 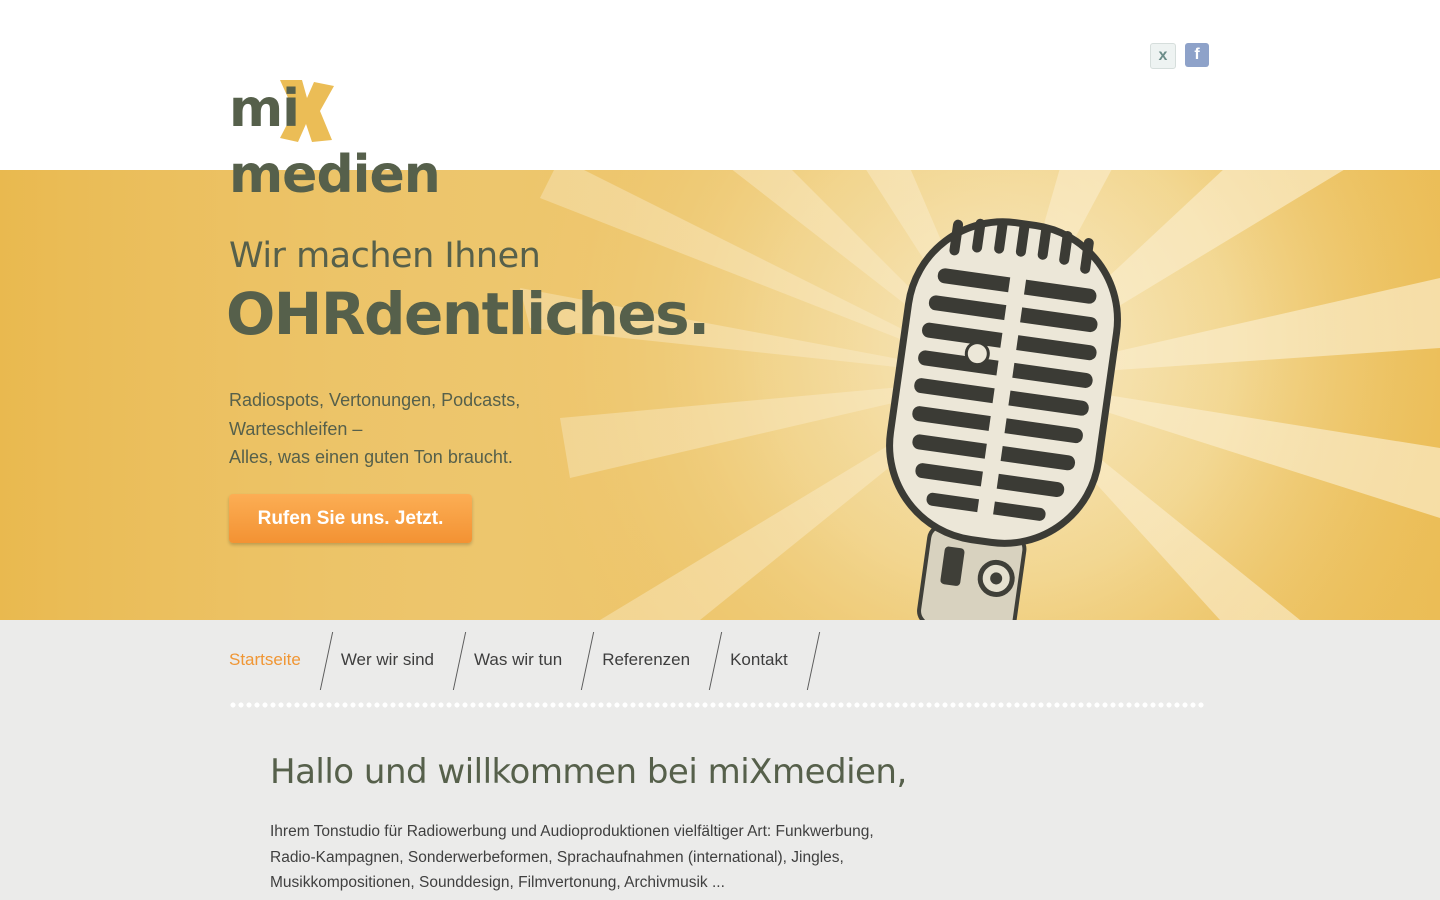 I want to click on social-links: x f, so click(x=1179, y=56).